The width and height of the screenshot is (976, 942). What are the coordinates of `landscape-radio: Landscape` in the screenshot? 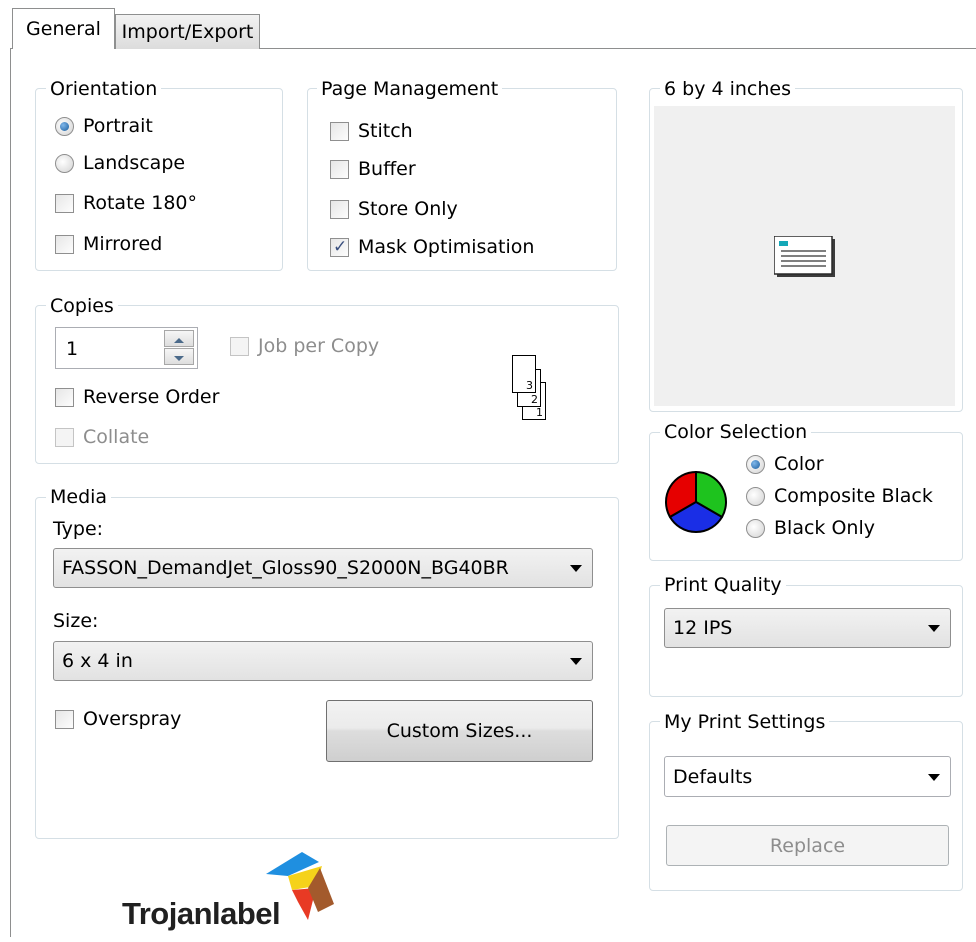 It's located at (120, 163).